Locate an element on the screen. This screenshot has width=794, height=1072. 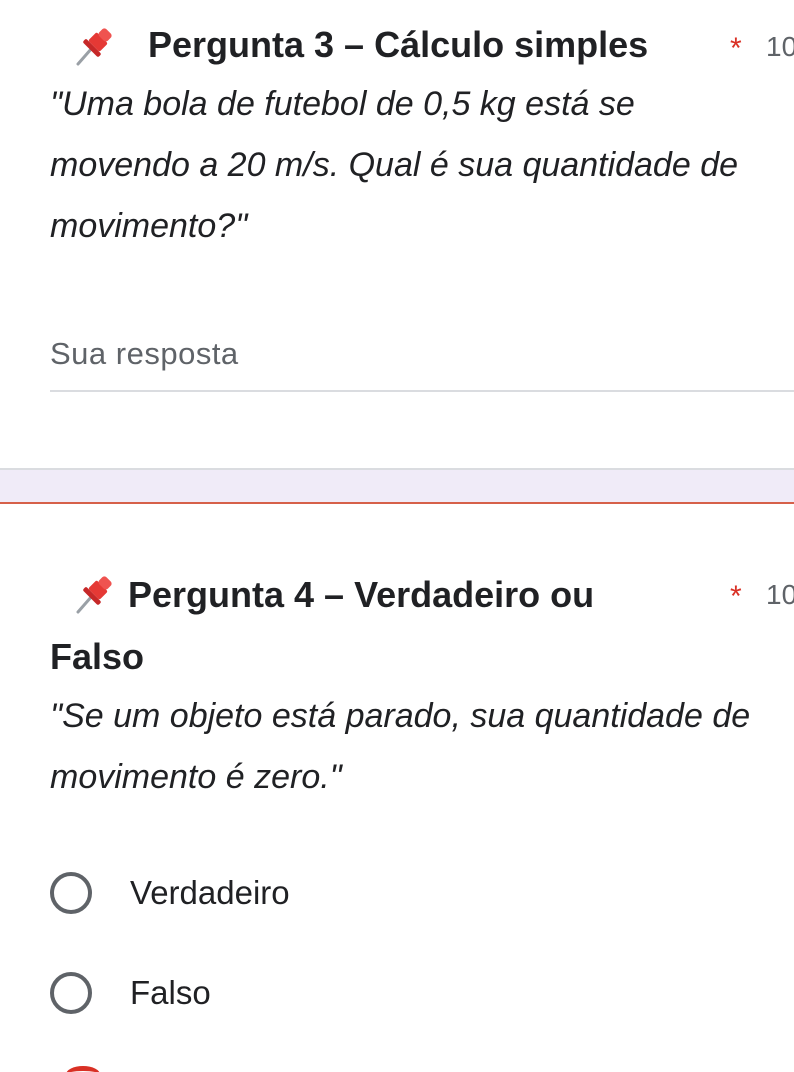
option-label: Falso is located at coordinates (170, 992).